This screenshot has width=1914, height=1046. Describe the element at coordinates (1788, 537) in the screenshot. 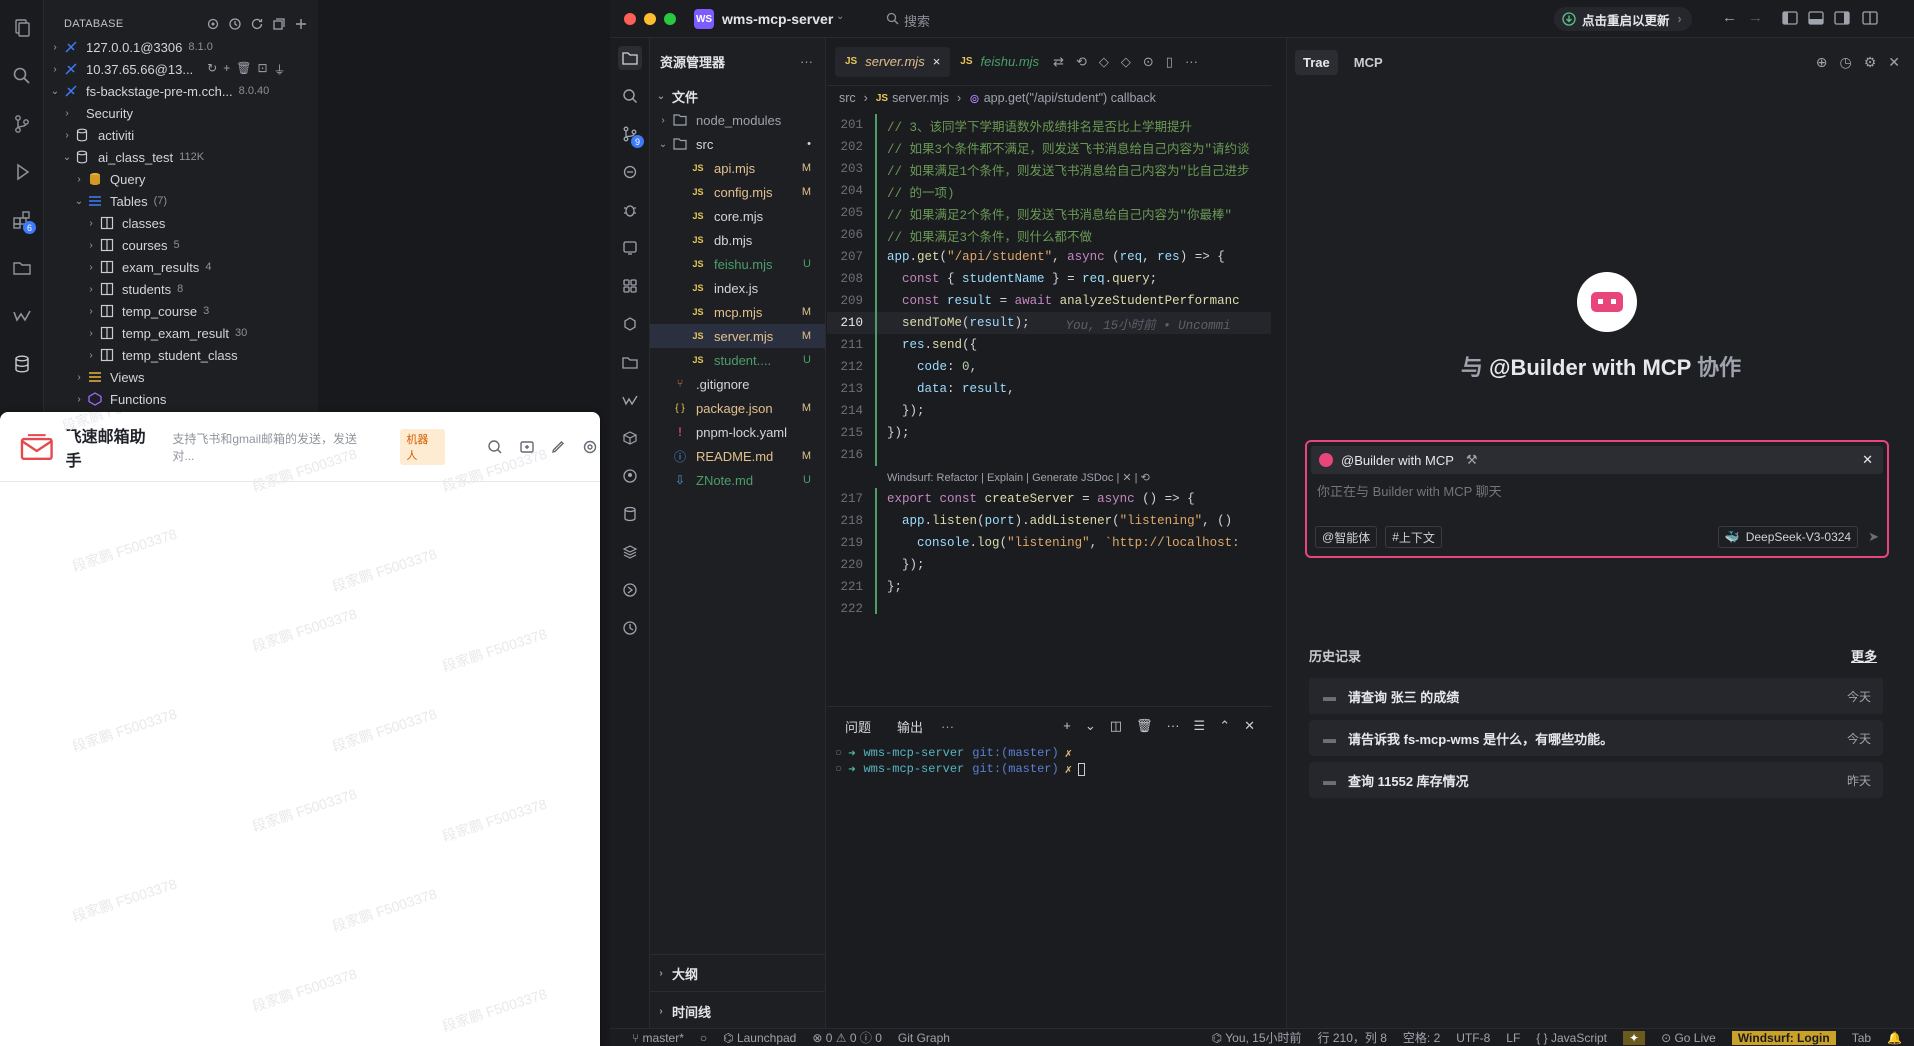

I see `model-selector: 🐳 DeepSeek-V3-0324` at that location.